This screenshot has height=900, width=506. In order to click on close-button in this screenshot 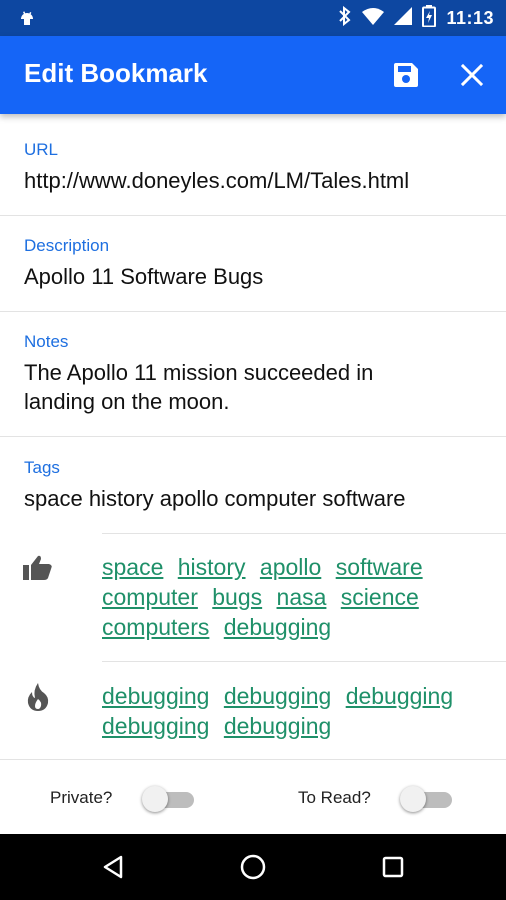, I will do `click(472, 75)`.